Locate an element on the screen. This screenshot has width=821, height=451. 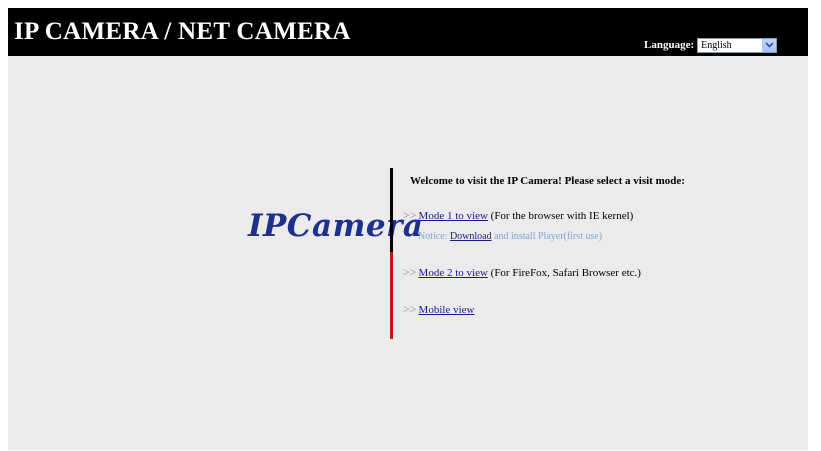
notice-prefix: Notice: is located at coordinates (434, 236).